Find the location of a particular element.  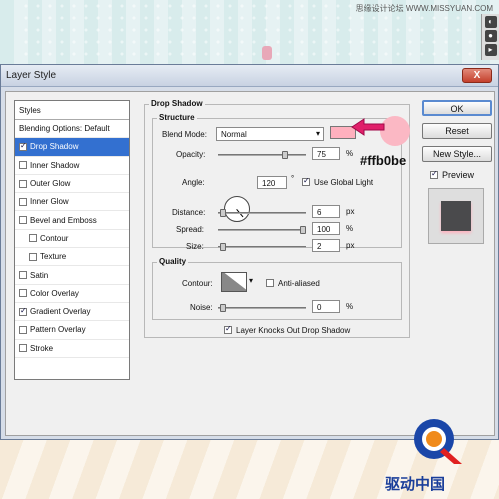

preview-checkbox is located at coordinates (434, 174).